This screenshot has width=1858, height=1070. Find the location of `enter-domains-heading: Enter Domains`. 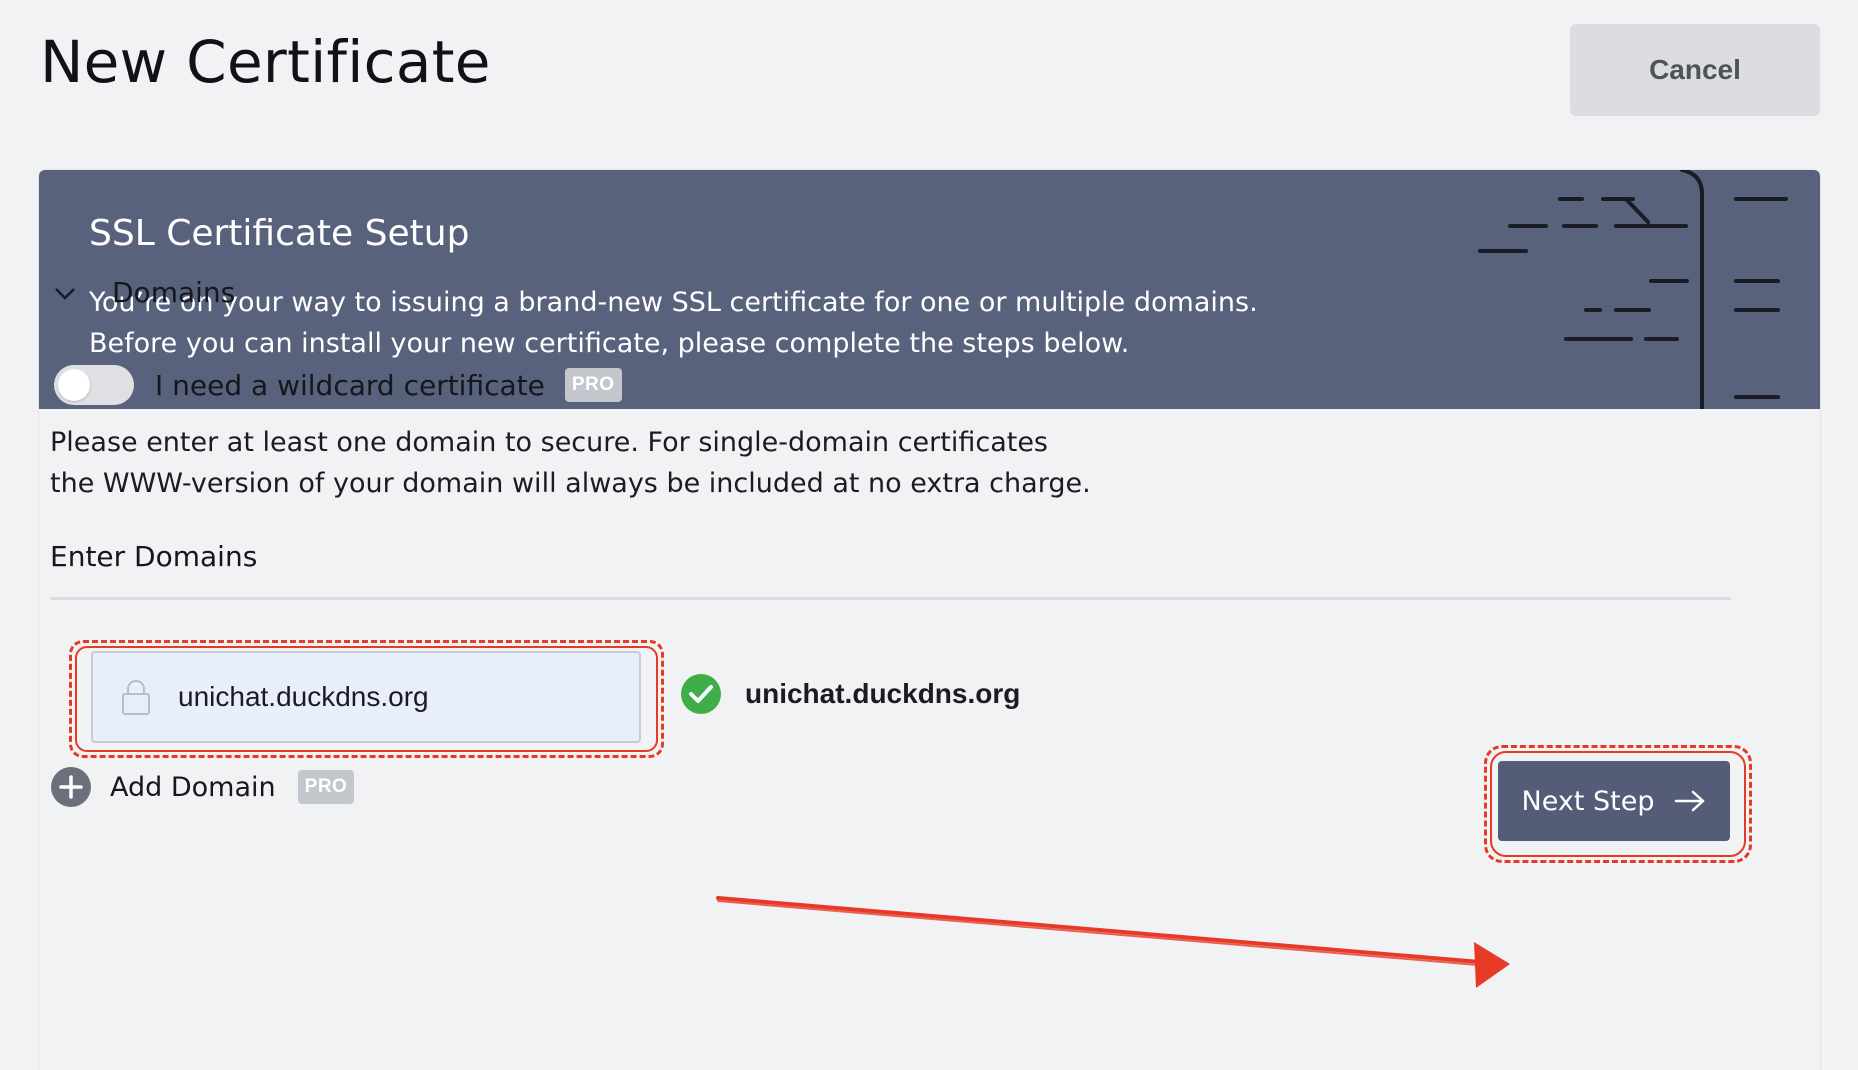

enter-domains-heading: Enter Domains is located at coordinates (154, 556).